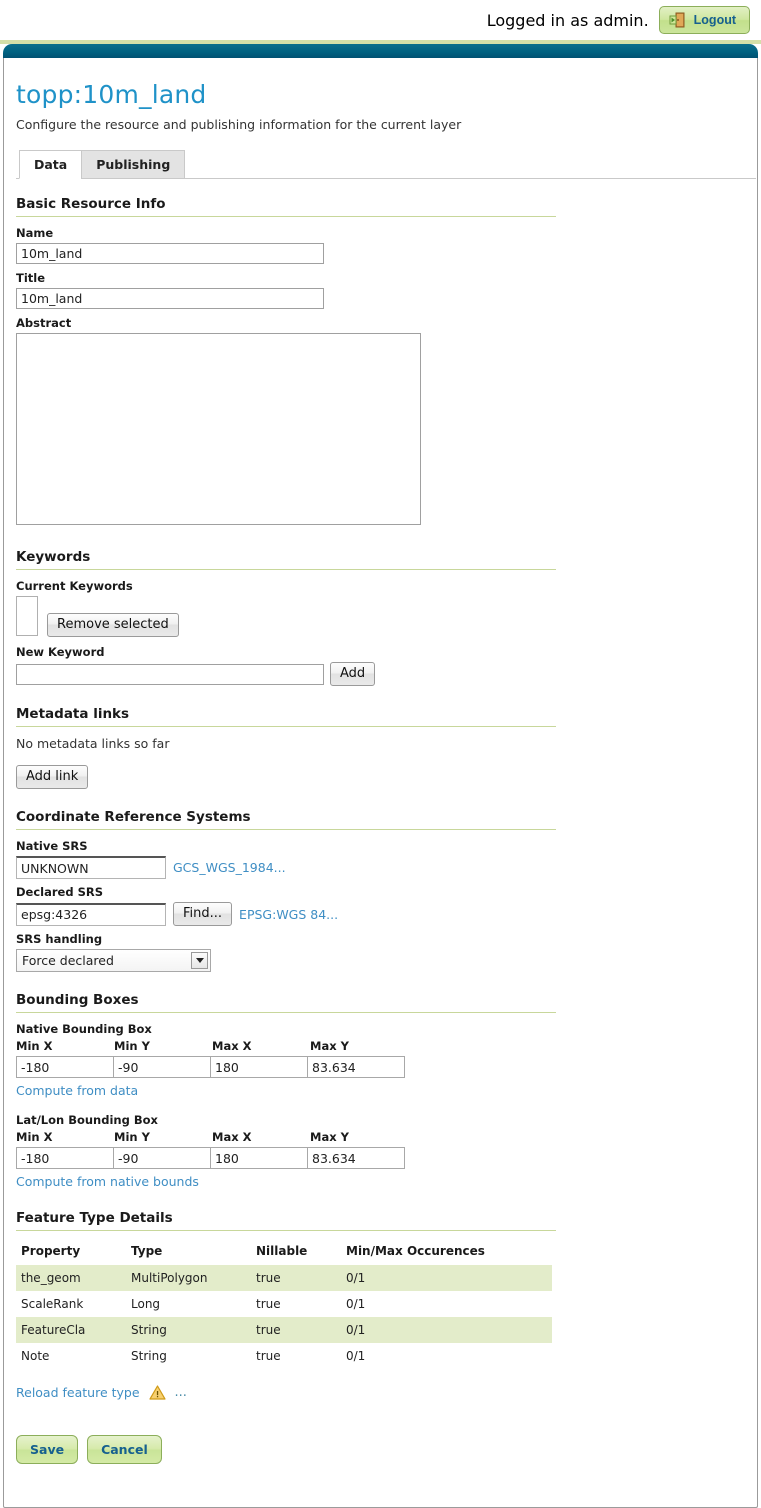 The image size is (761, 1508). Describe the element at coordinates (124, 1449) in the screenshot. I see `cancel-button: Cancel` at that location.